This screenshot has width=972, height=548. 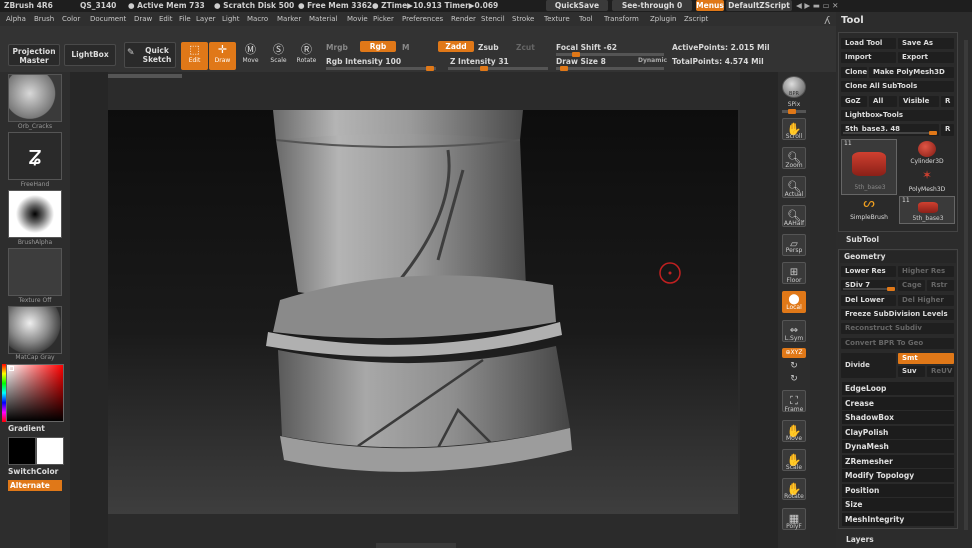 I want to click on menu-zscript: Zscript, so click(x=696, y=19).